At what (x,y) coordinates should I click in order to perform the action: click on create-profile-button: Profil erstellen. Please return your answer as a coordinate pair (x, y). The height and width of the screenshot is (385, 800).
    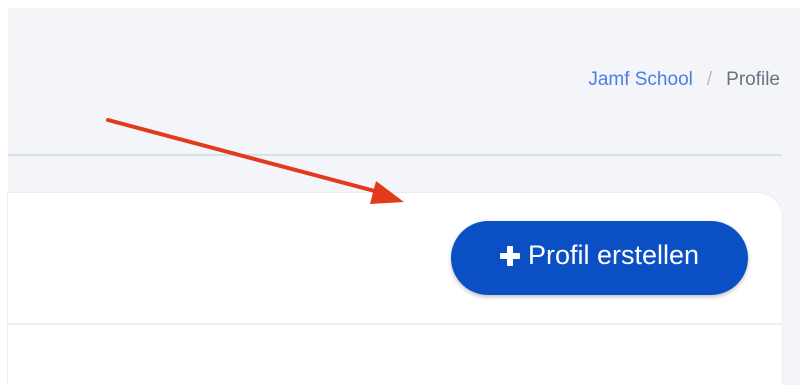
    Looking at the image, I should click on (599, 258).